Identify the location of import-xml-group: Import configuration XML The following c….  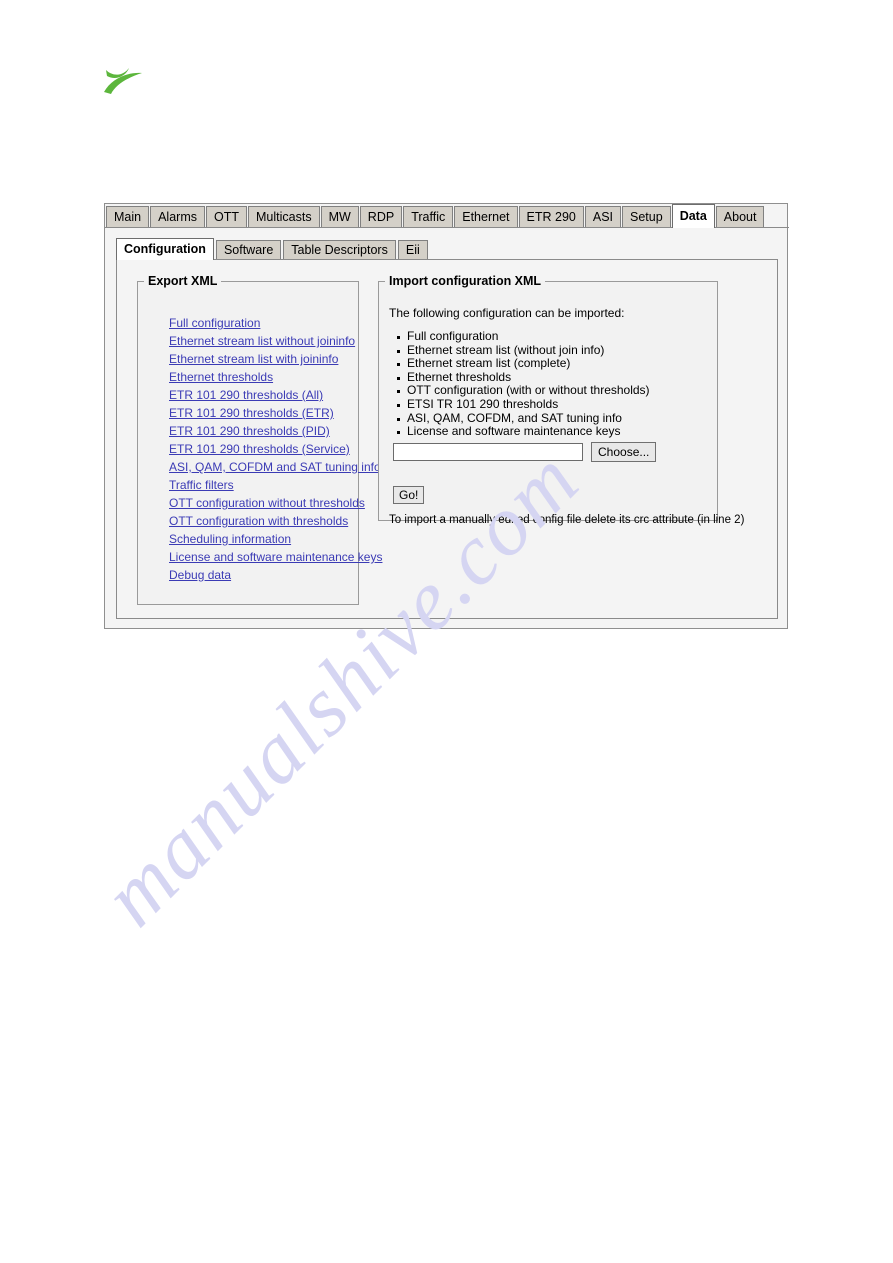
(561, 400).